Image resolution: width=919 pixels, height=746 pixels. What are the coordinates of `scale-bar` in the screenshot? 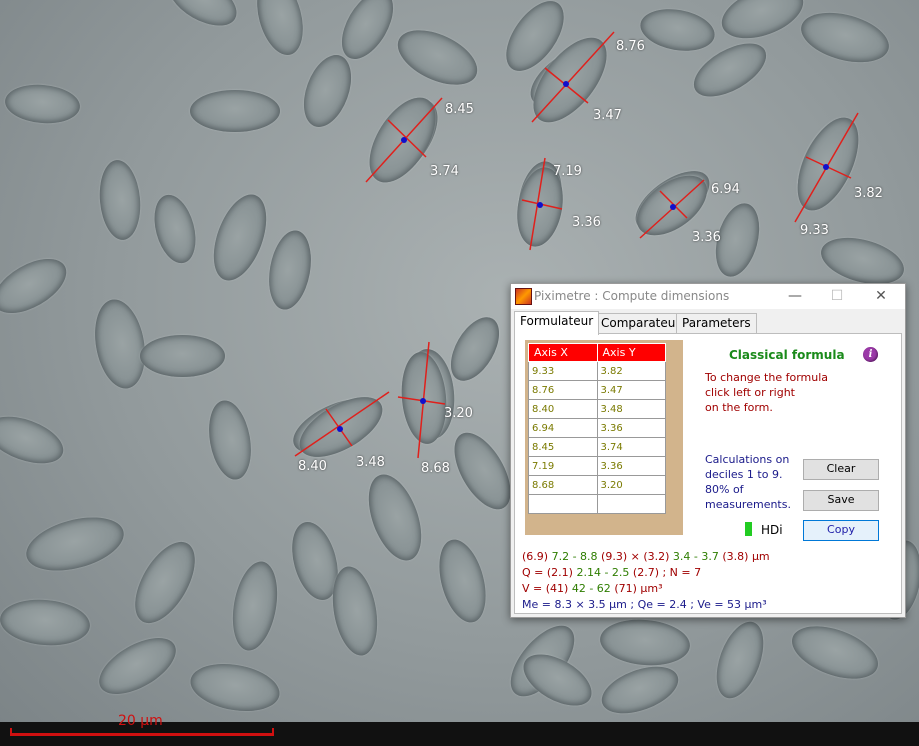 It's located at (142, 734).